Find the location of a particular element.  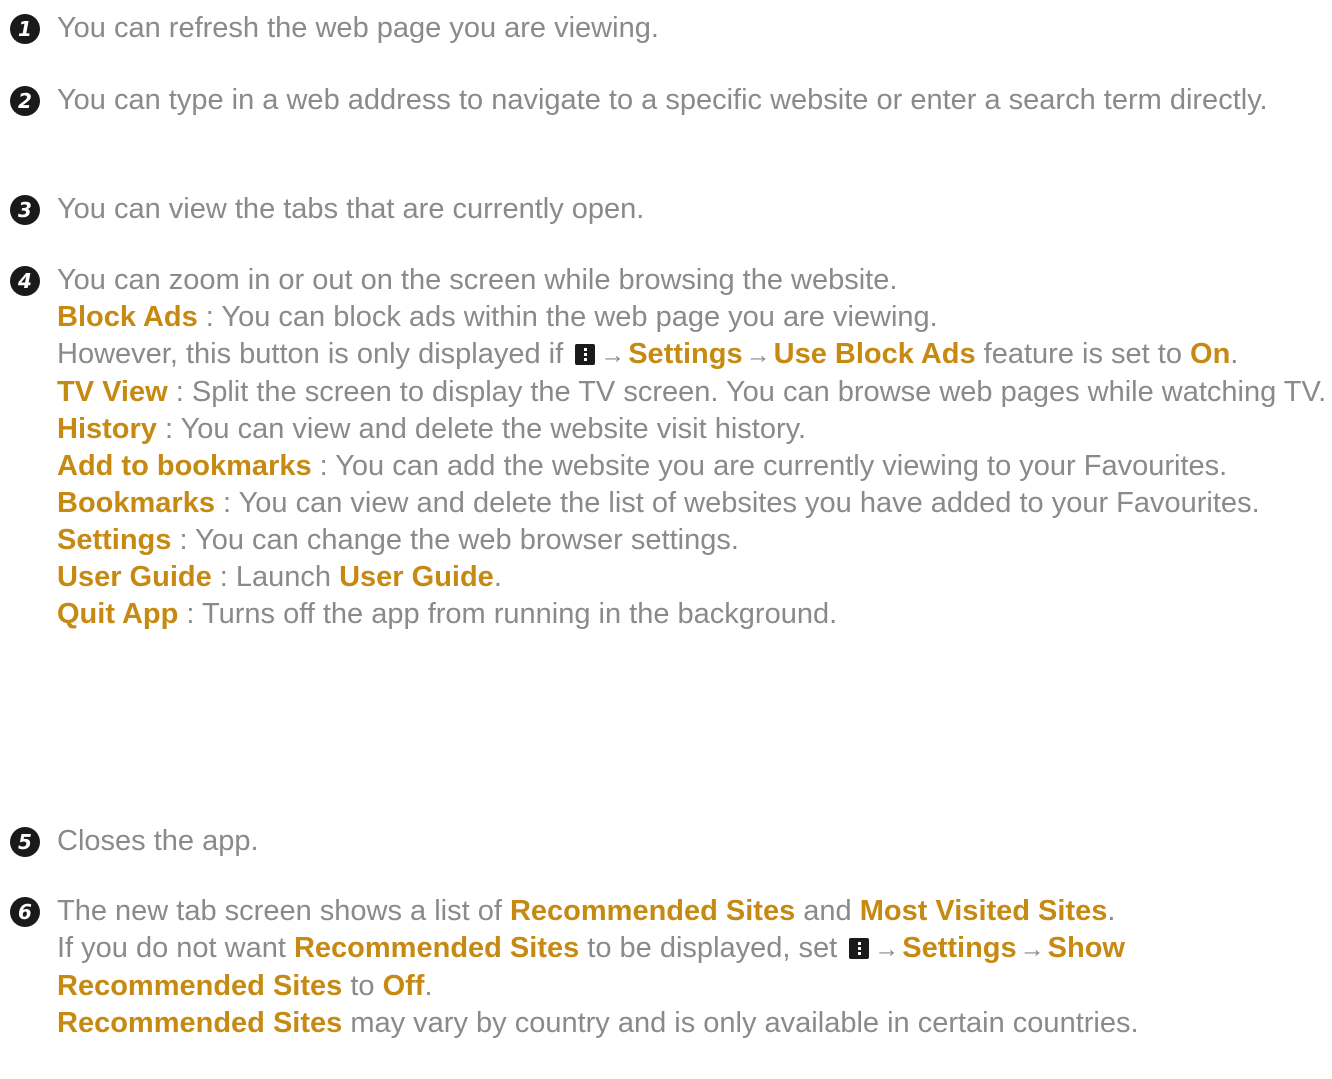

add-bookmarks-term: Add to bookmarks is located at coordinates (184, 466).